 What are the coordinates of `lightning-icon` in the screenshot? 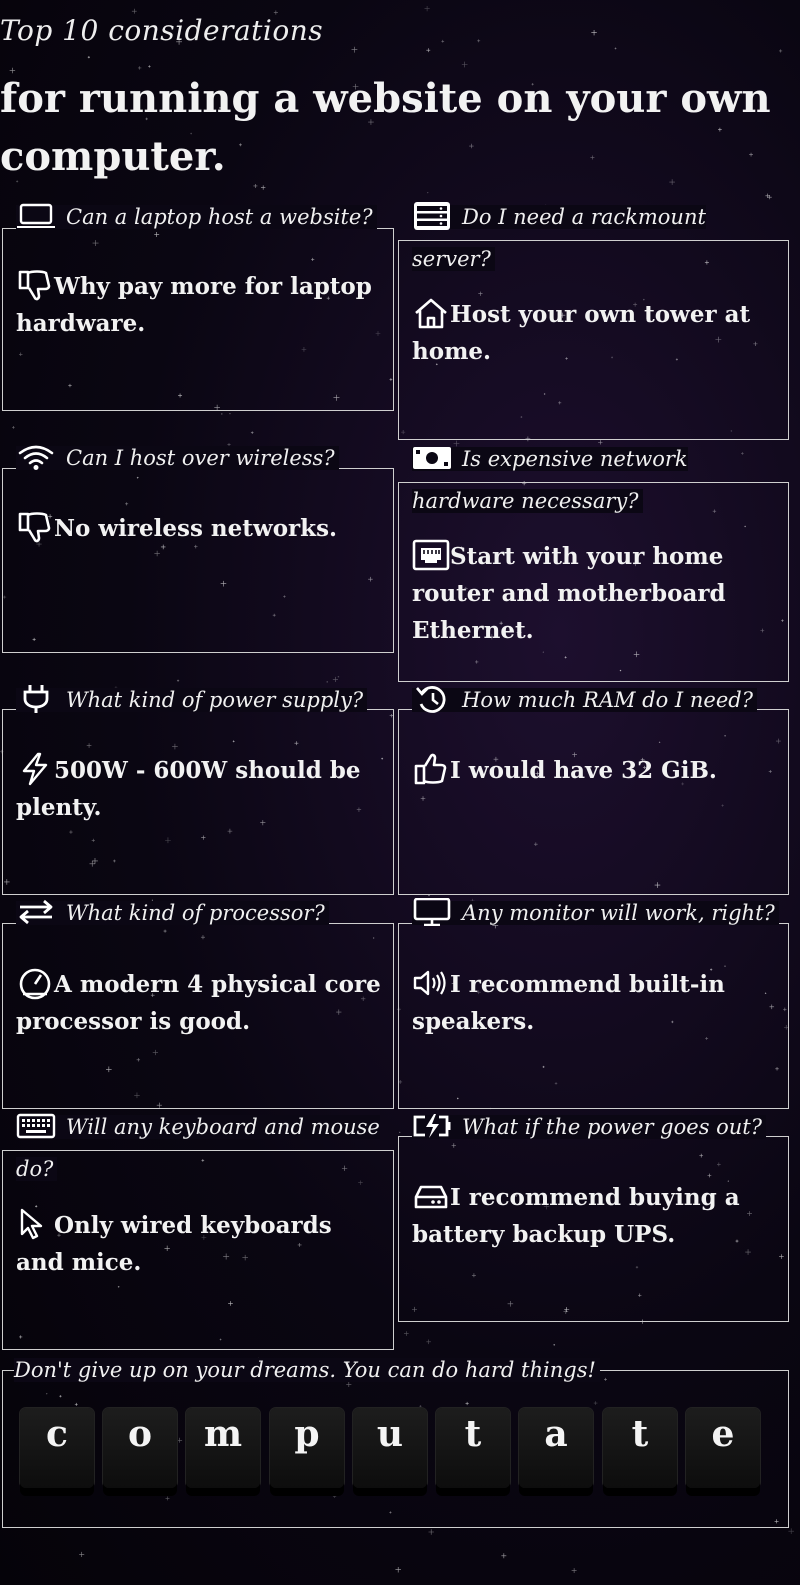 It's located at (35, 769).